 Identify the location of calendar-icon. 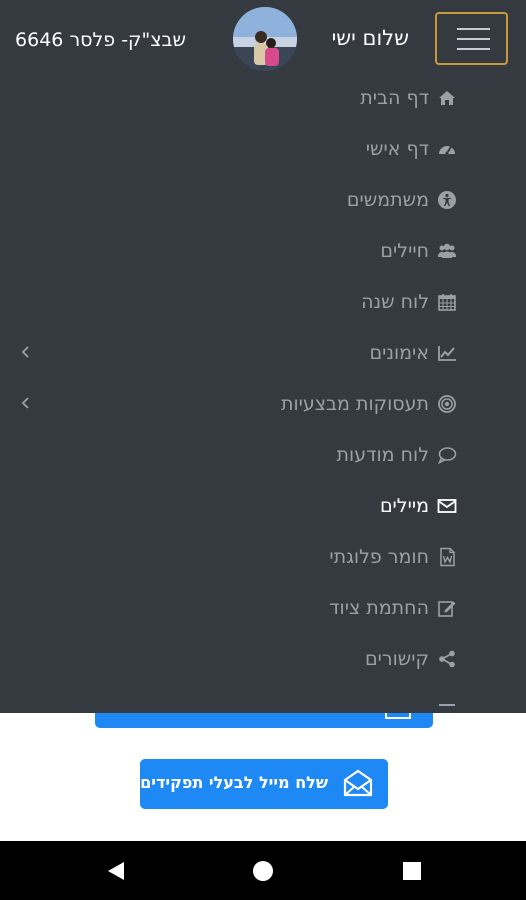
(447, 302).